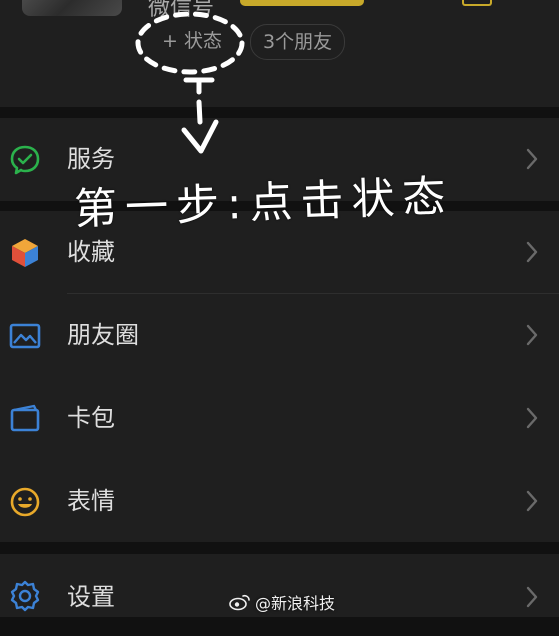  I want to click on add-status-button: + 状态, so click(192, 41).